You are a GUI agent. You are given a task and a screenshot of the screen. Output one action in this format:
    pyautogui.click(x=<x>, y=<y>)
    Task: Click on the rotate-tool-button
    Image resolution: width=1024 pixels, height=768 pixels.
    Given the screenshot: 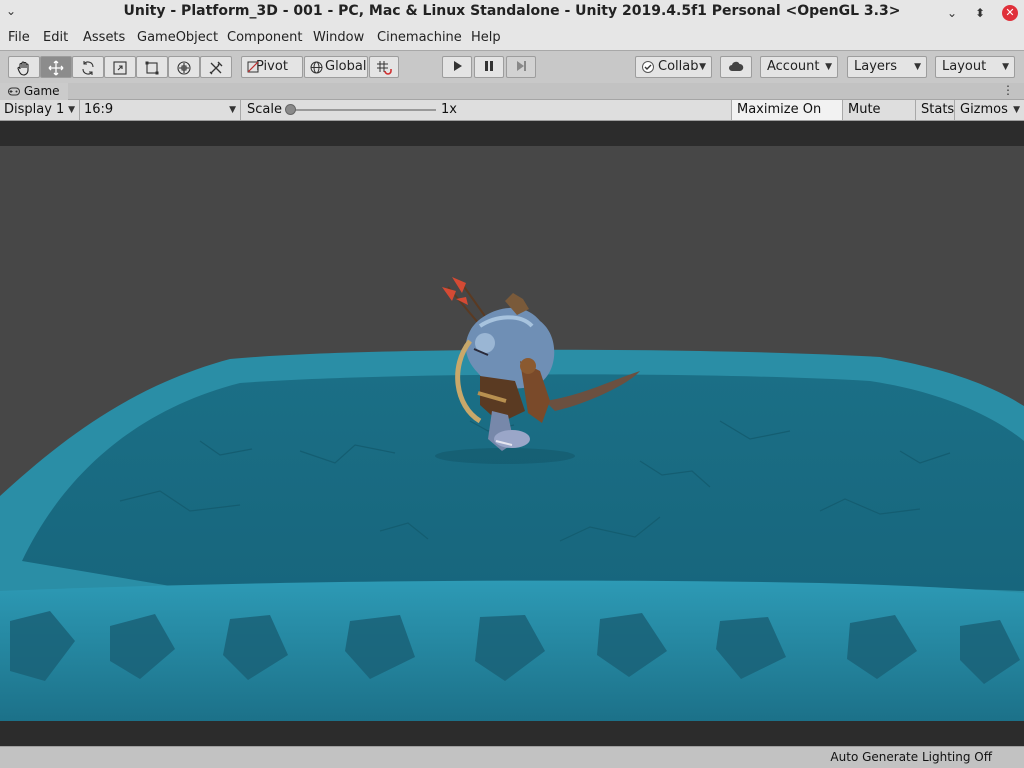 What is the action you would take?
    pyautogui.click(x=88, y=67)
    